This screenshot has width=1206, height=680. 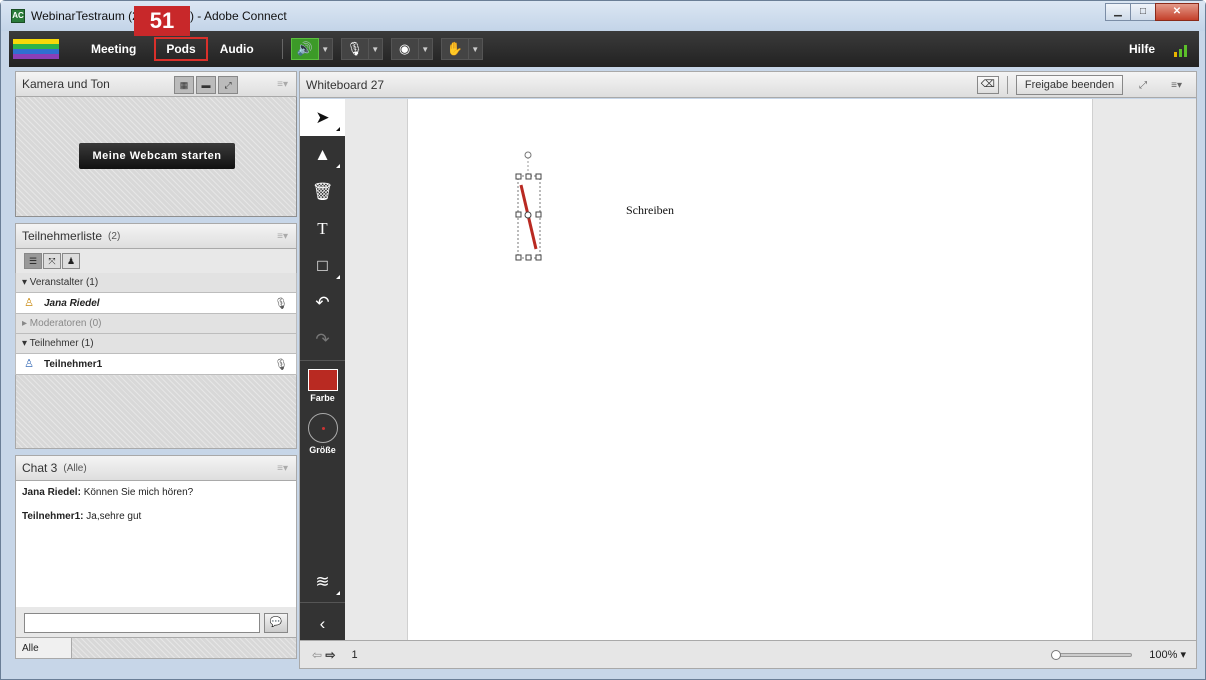 What do you see at coordinates (156, 283) in the screenshot?
I see `group-hosts: ▾ Veranstalter (1)` at bounding box center [156, 283].